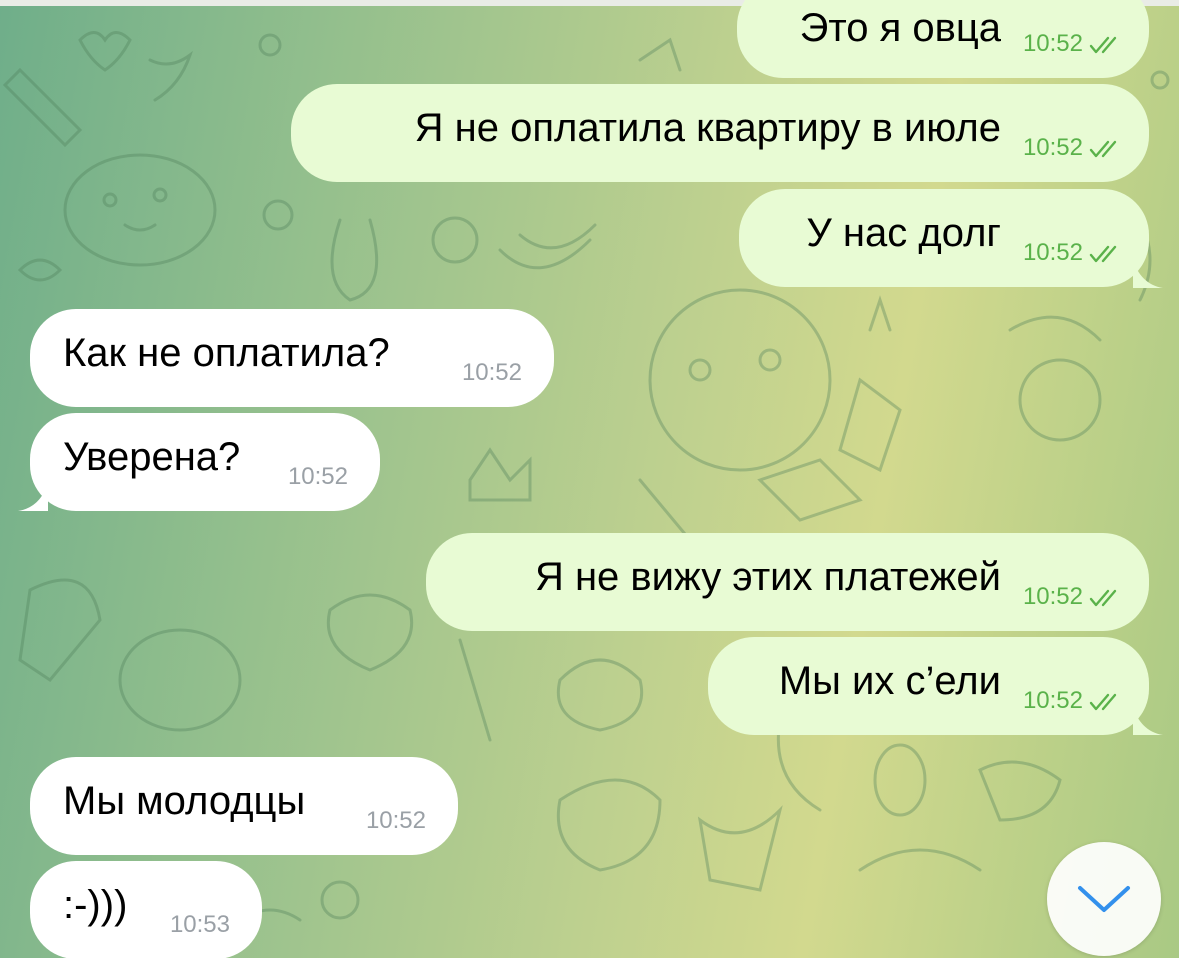 This screenshot has height=958, width=1179. I want to click on message-bubble-outgoing: Я не вижу этих платежей 10:52, so click(787, 582).